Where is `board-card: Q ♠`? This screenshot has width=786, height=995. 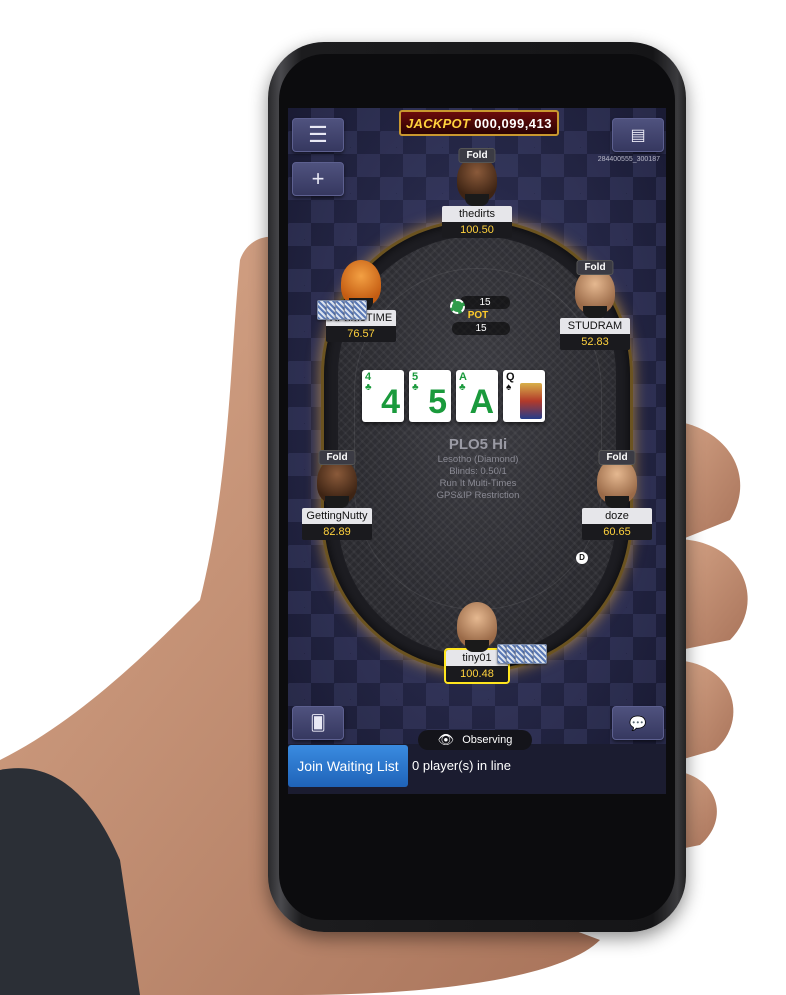 board-card: Q ♠ is located at coordinates (524, 396).